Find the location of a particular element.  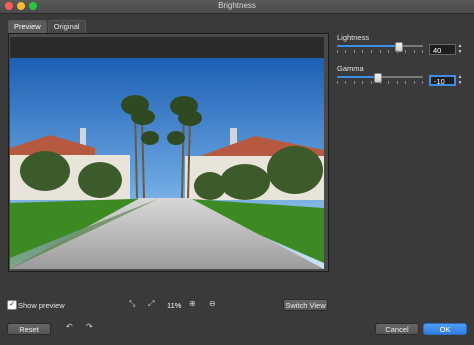

switch-view-button: Switch View is located at coordinates (305, 305).